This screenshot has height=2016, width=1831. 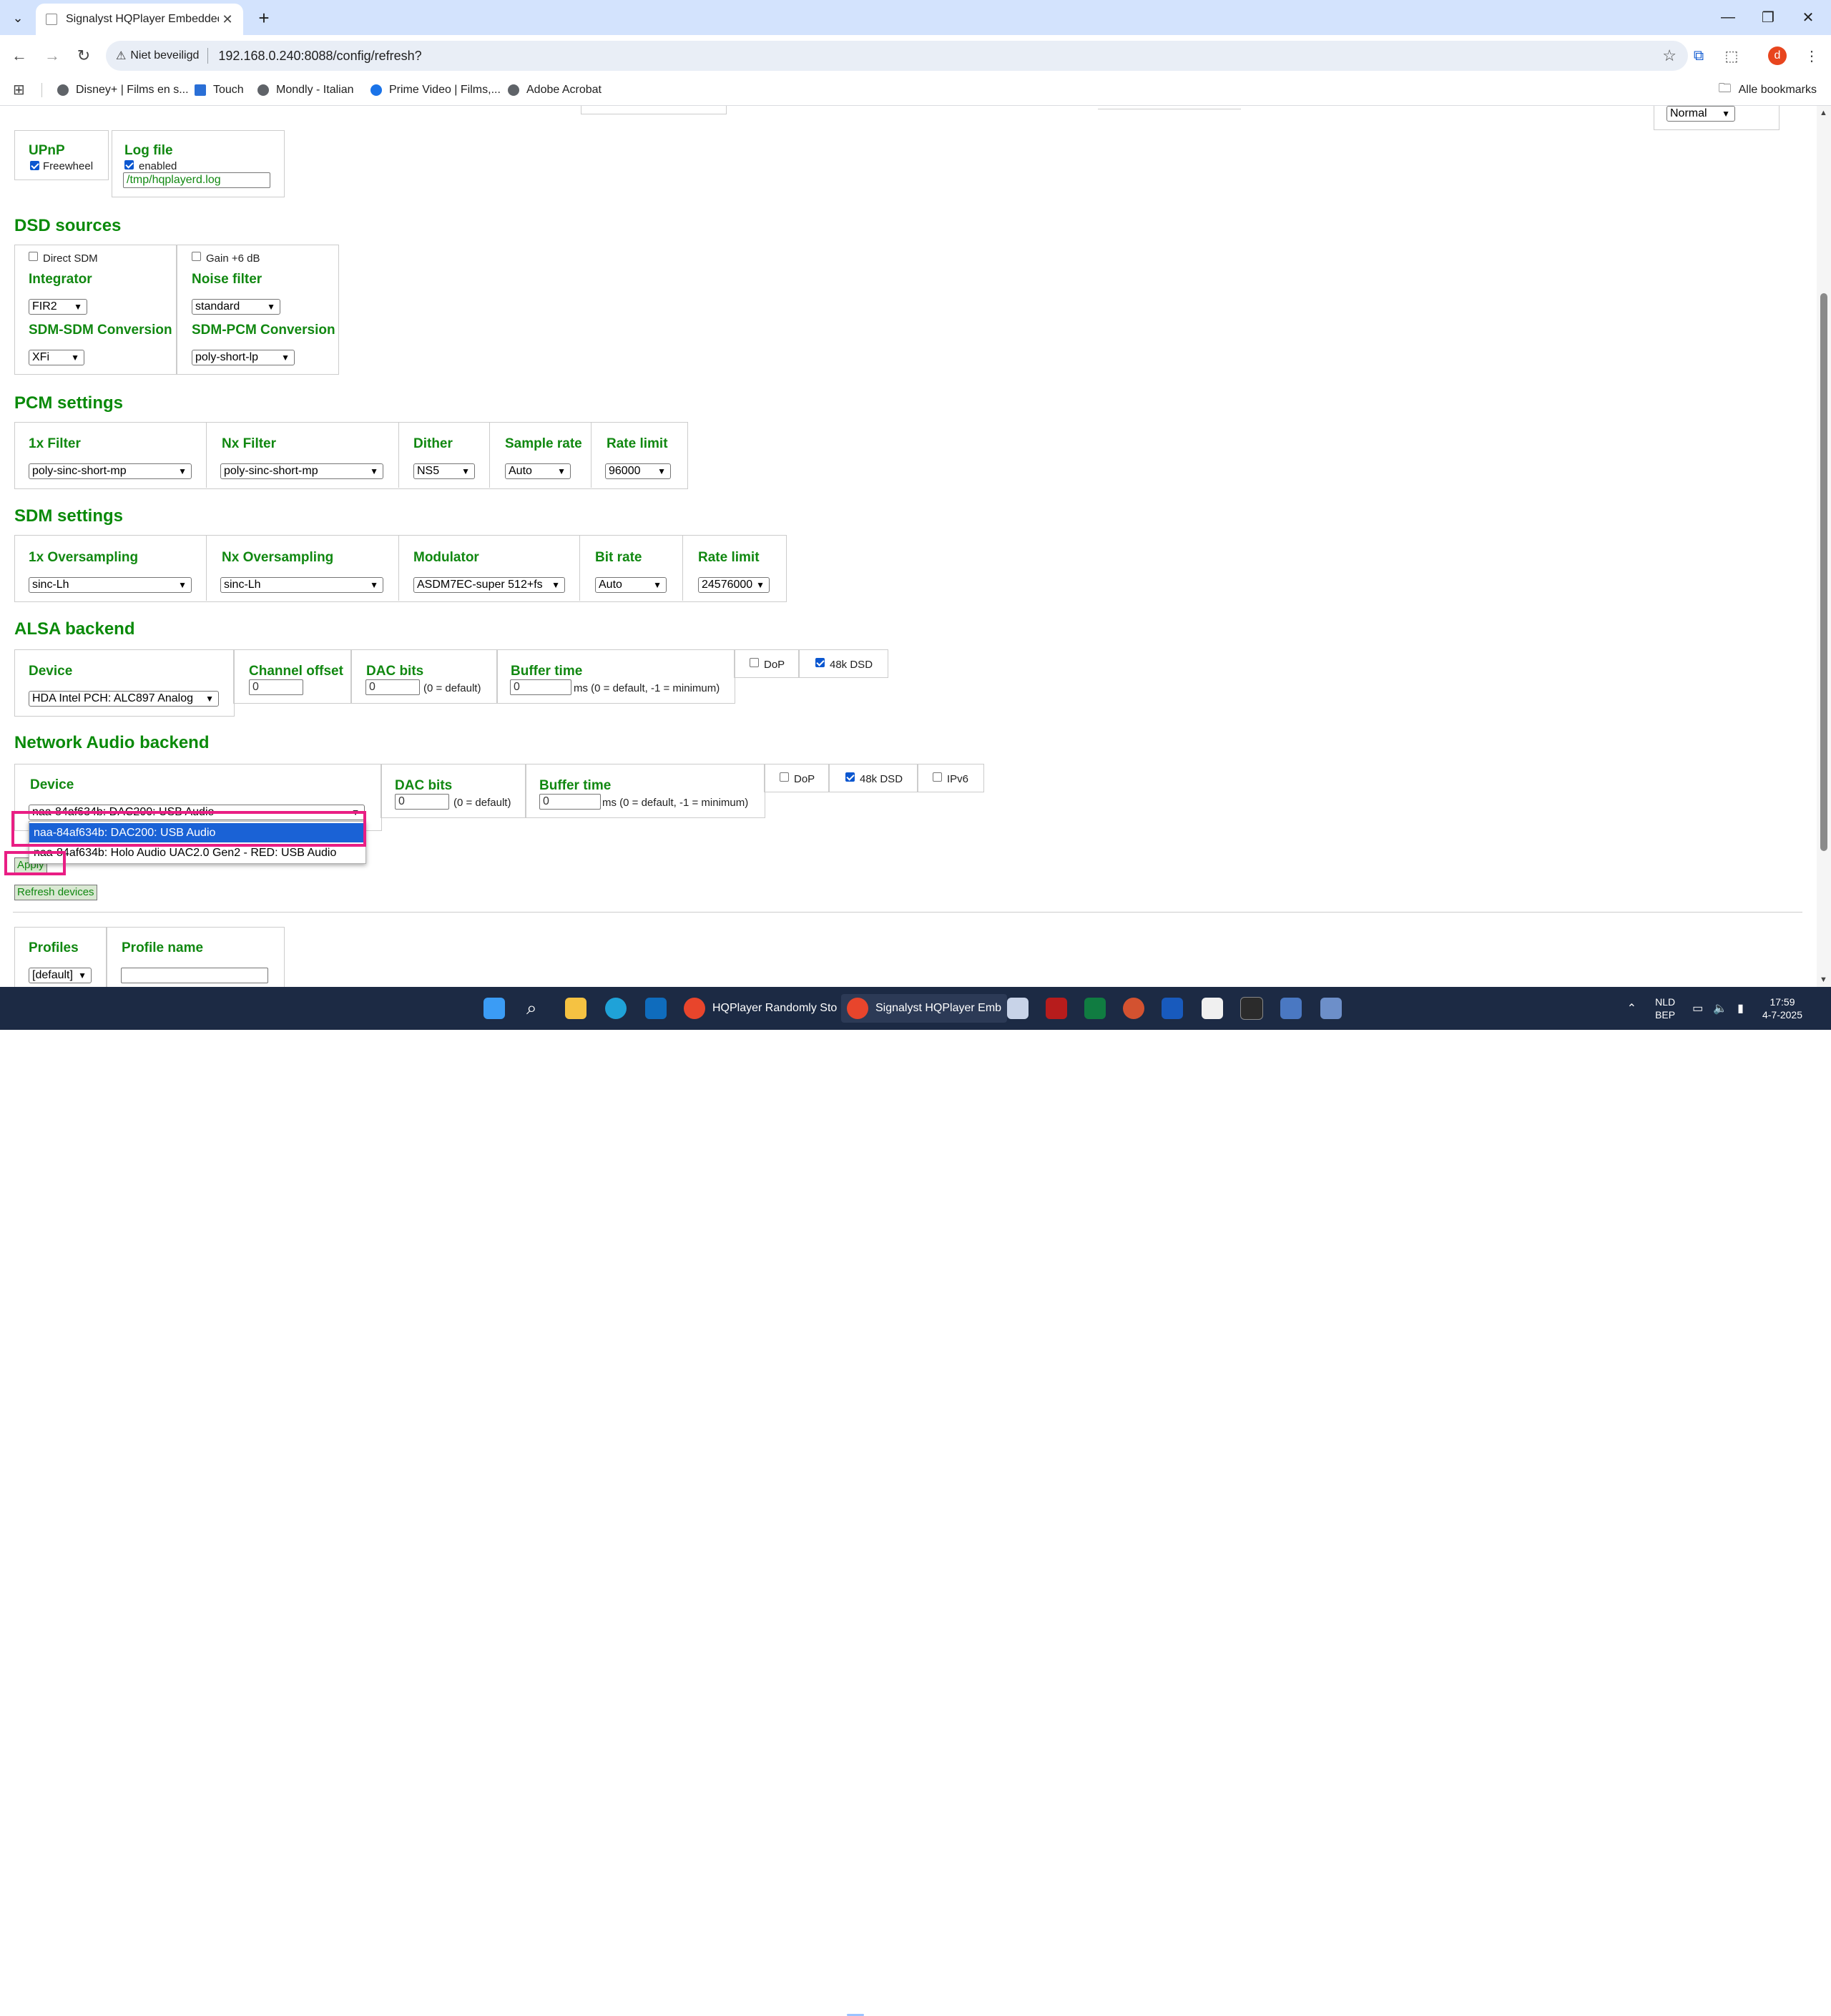 What do you see at coordinates (139, 19) in the screenshot?
I see `tab-hqplayer: Signalyst HQPlayer Embedded ✕` at bounding box center [139, 19].